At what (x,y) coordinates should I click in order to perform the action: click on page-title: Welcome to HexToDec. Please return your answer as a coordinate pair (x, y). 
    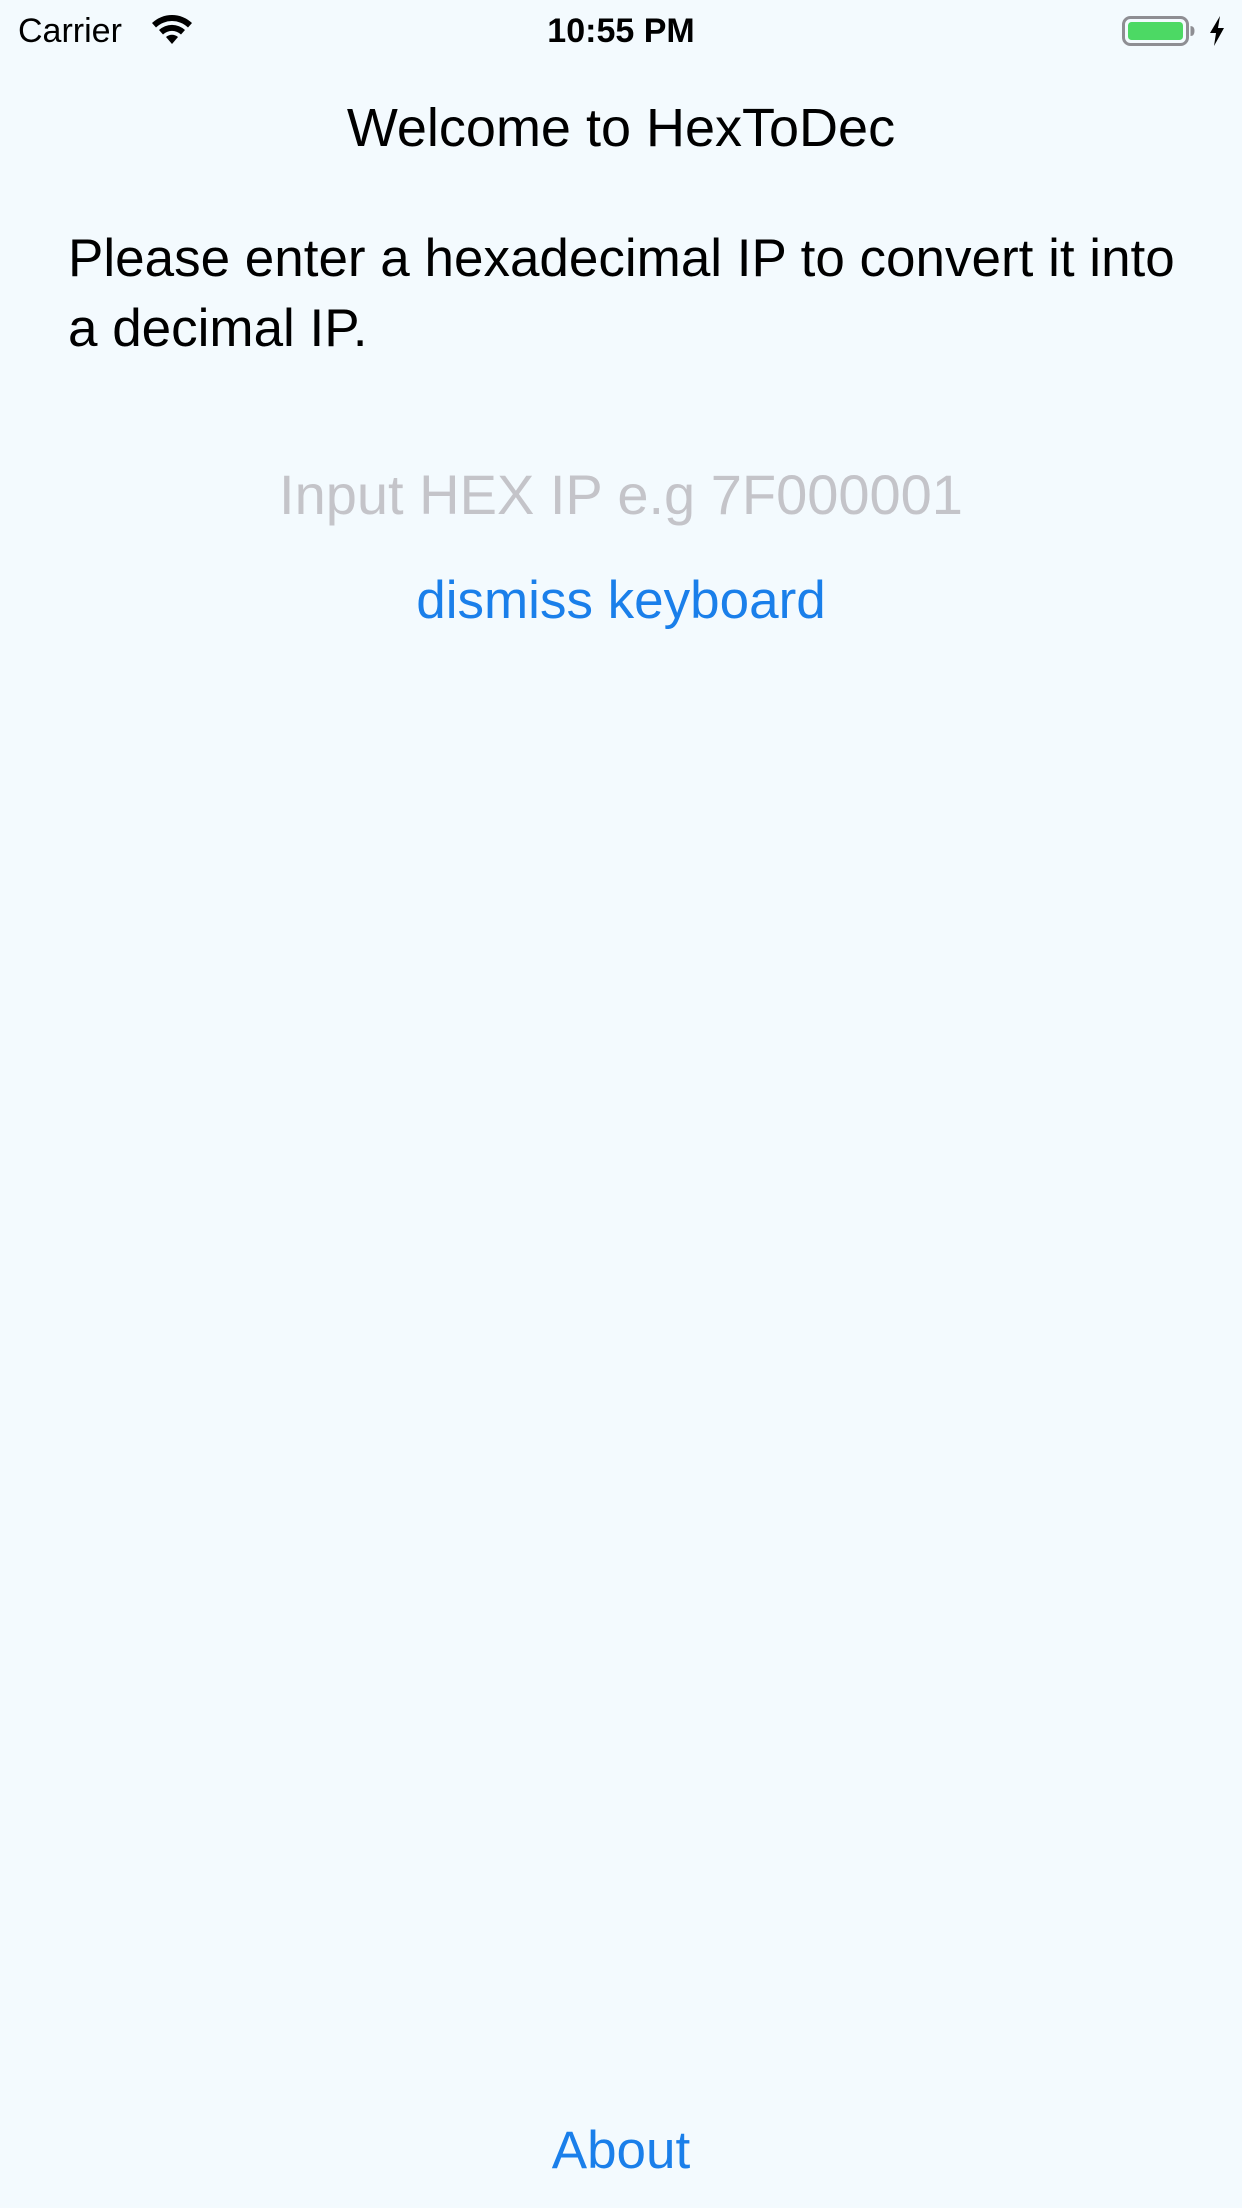
    Looking at the image, I should click on (621, 128).